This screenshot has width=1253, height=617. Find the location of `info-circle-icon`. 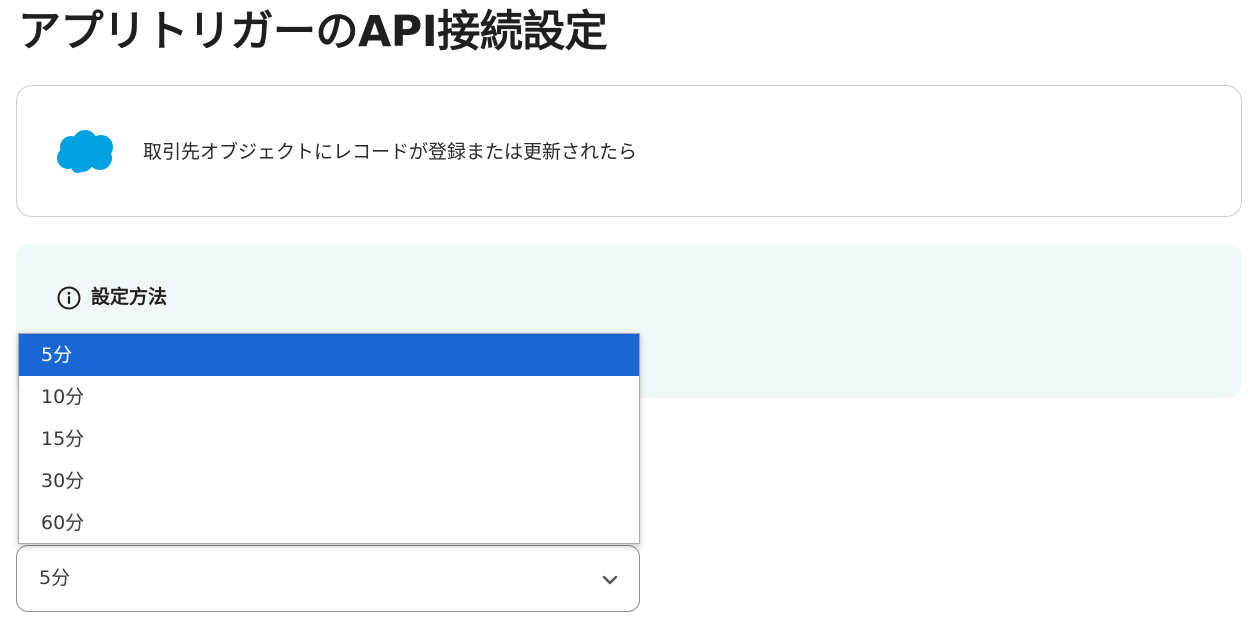

info-circle-icon is located at coordinates (69, 298).